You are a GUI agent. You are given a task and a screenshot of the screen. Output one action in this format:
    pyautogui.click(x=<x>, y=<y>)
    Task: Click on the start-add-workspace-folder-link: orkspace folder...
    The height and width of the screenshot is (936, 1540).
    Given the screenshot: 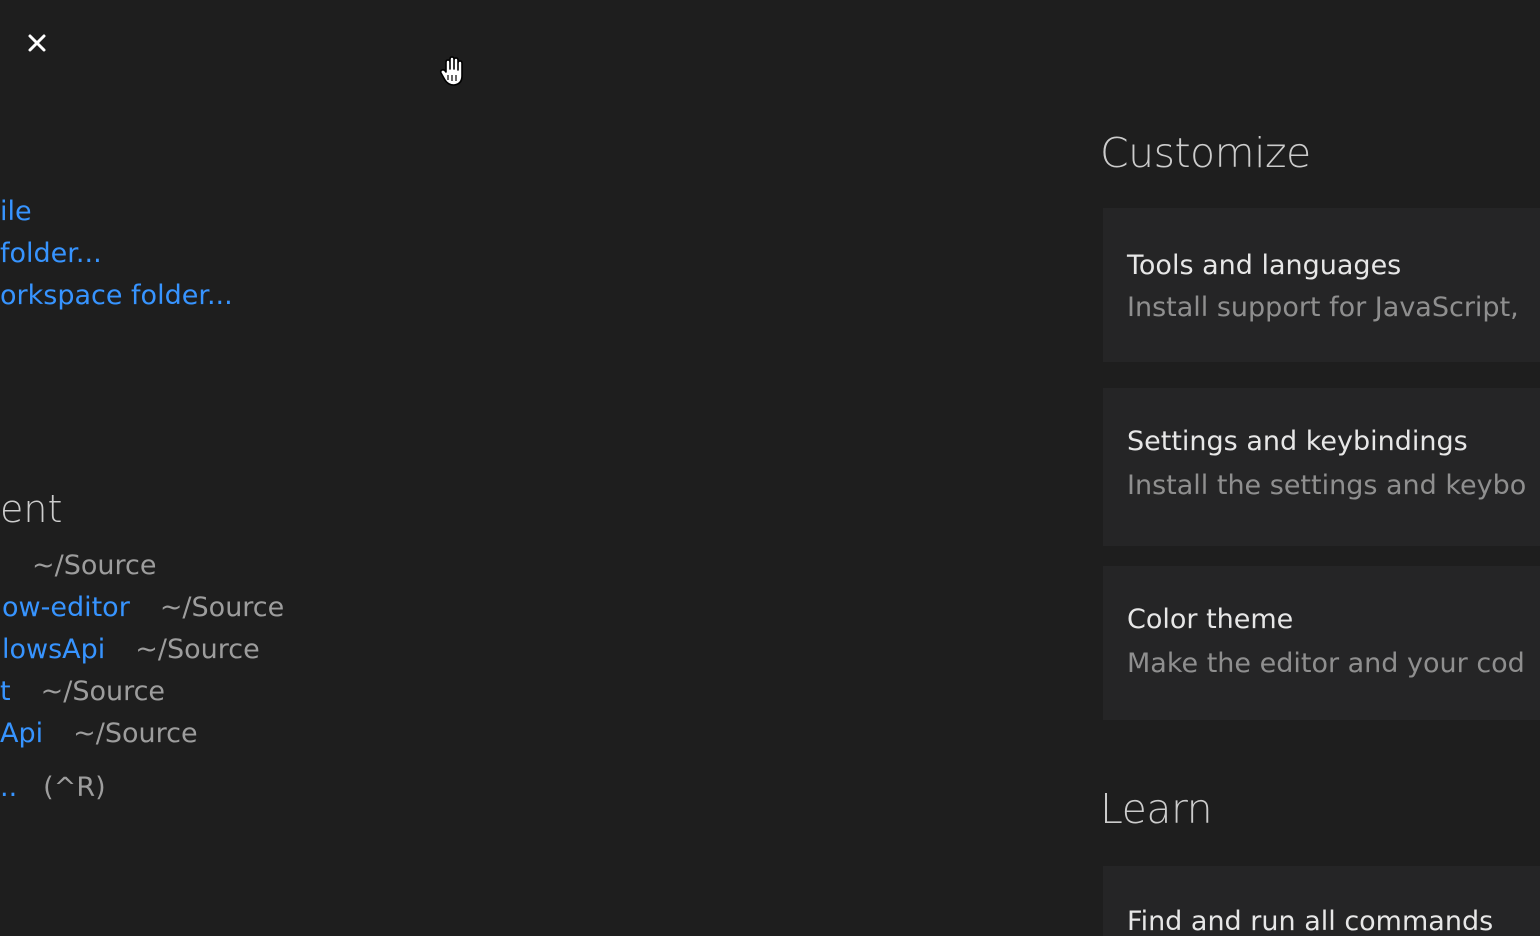 What is the action you would take?
    pyautogui.click(x=116, y=295)
    